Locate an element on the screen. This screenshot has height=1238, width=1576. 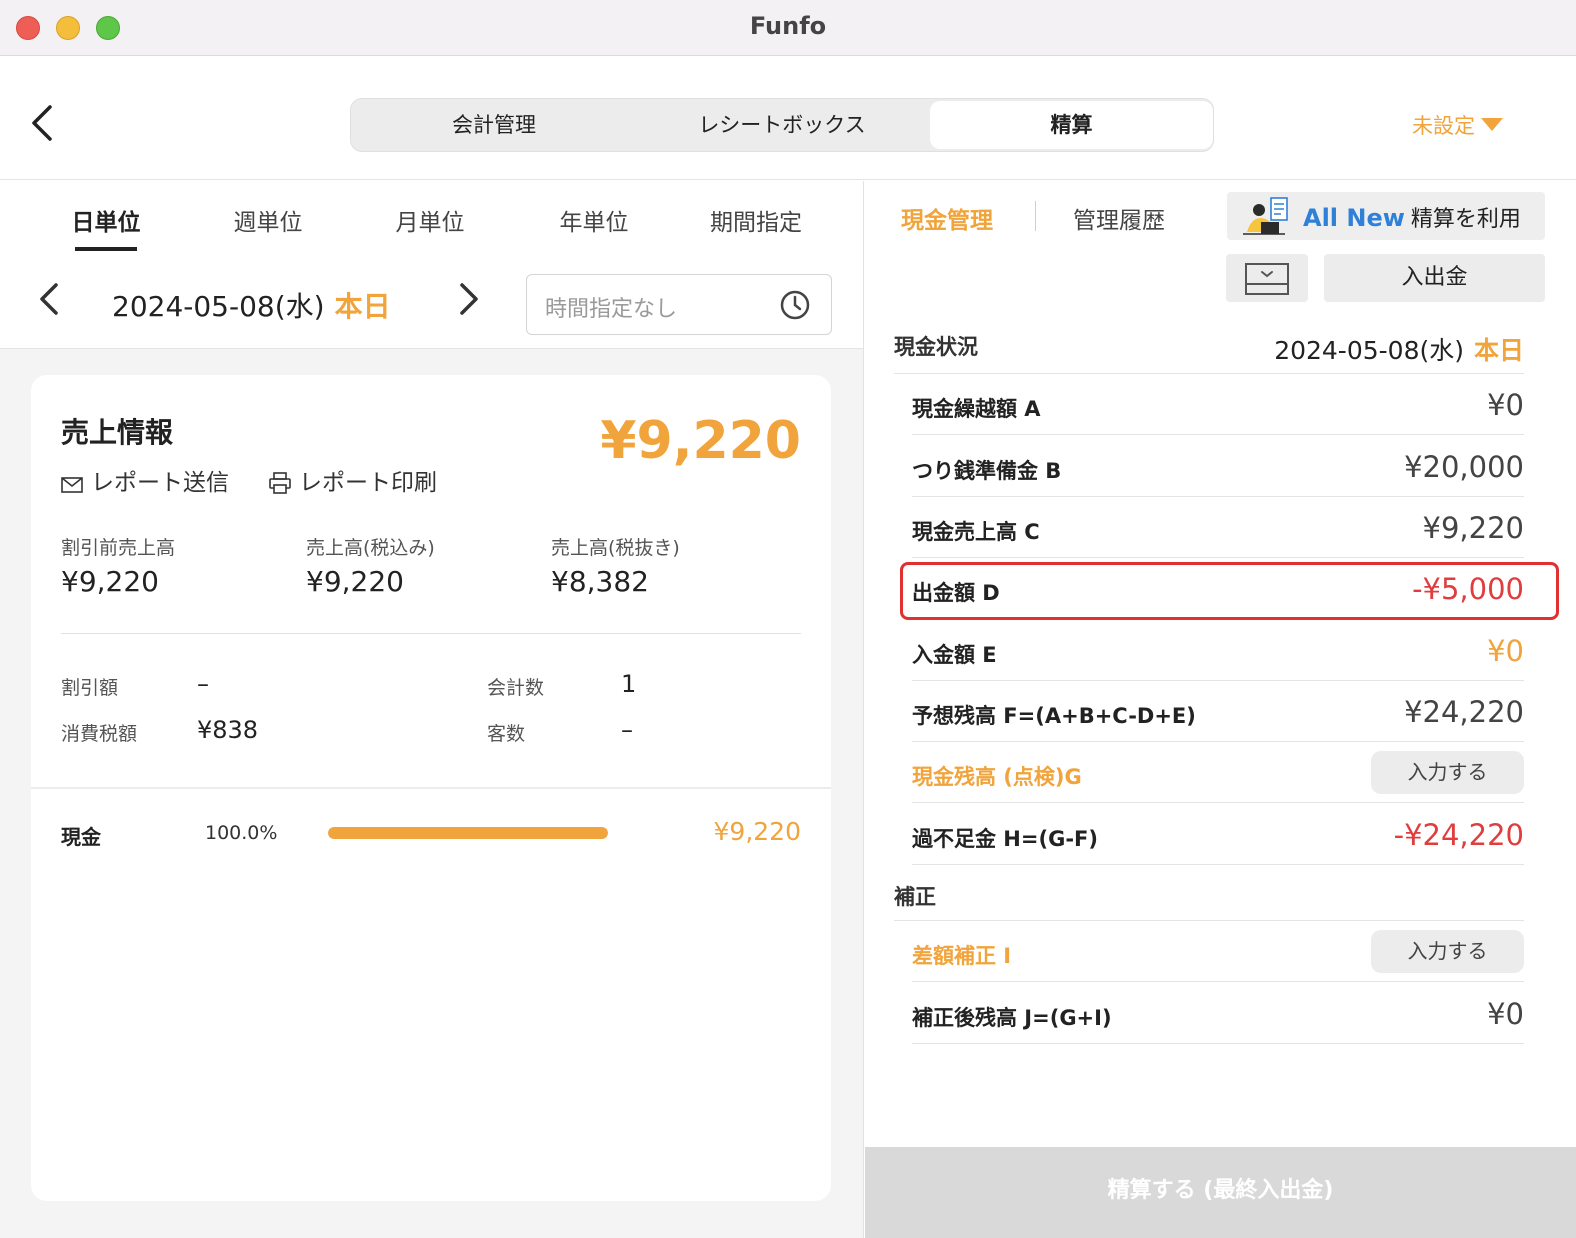
deposit-label: 入金額 E is located at coordinates (954, 655).